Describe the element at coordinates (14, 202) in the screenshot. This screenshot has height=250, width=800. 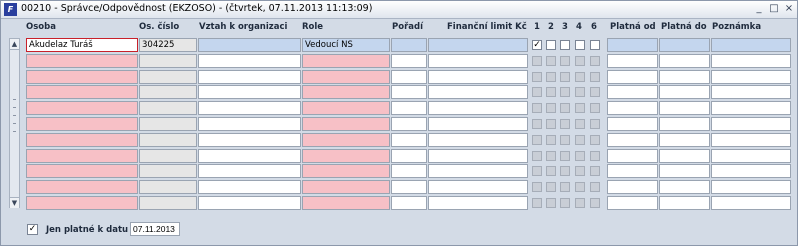
I see `scroll-down-button: ▼` at that location.